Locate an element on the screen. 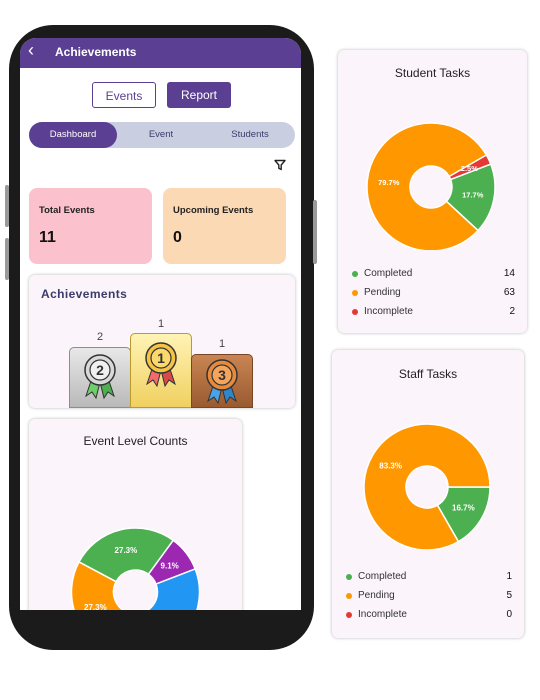 The height and width of the screenshot is (700, 540). legend-count: 14 is located at coordinates (509, 273).